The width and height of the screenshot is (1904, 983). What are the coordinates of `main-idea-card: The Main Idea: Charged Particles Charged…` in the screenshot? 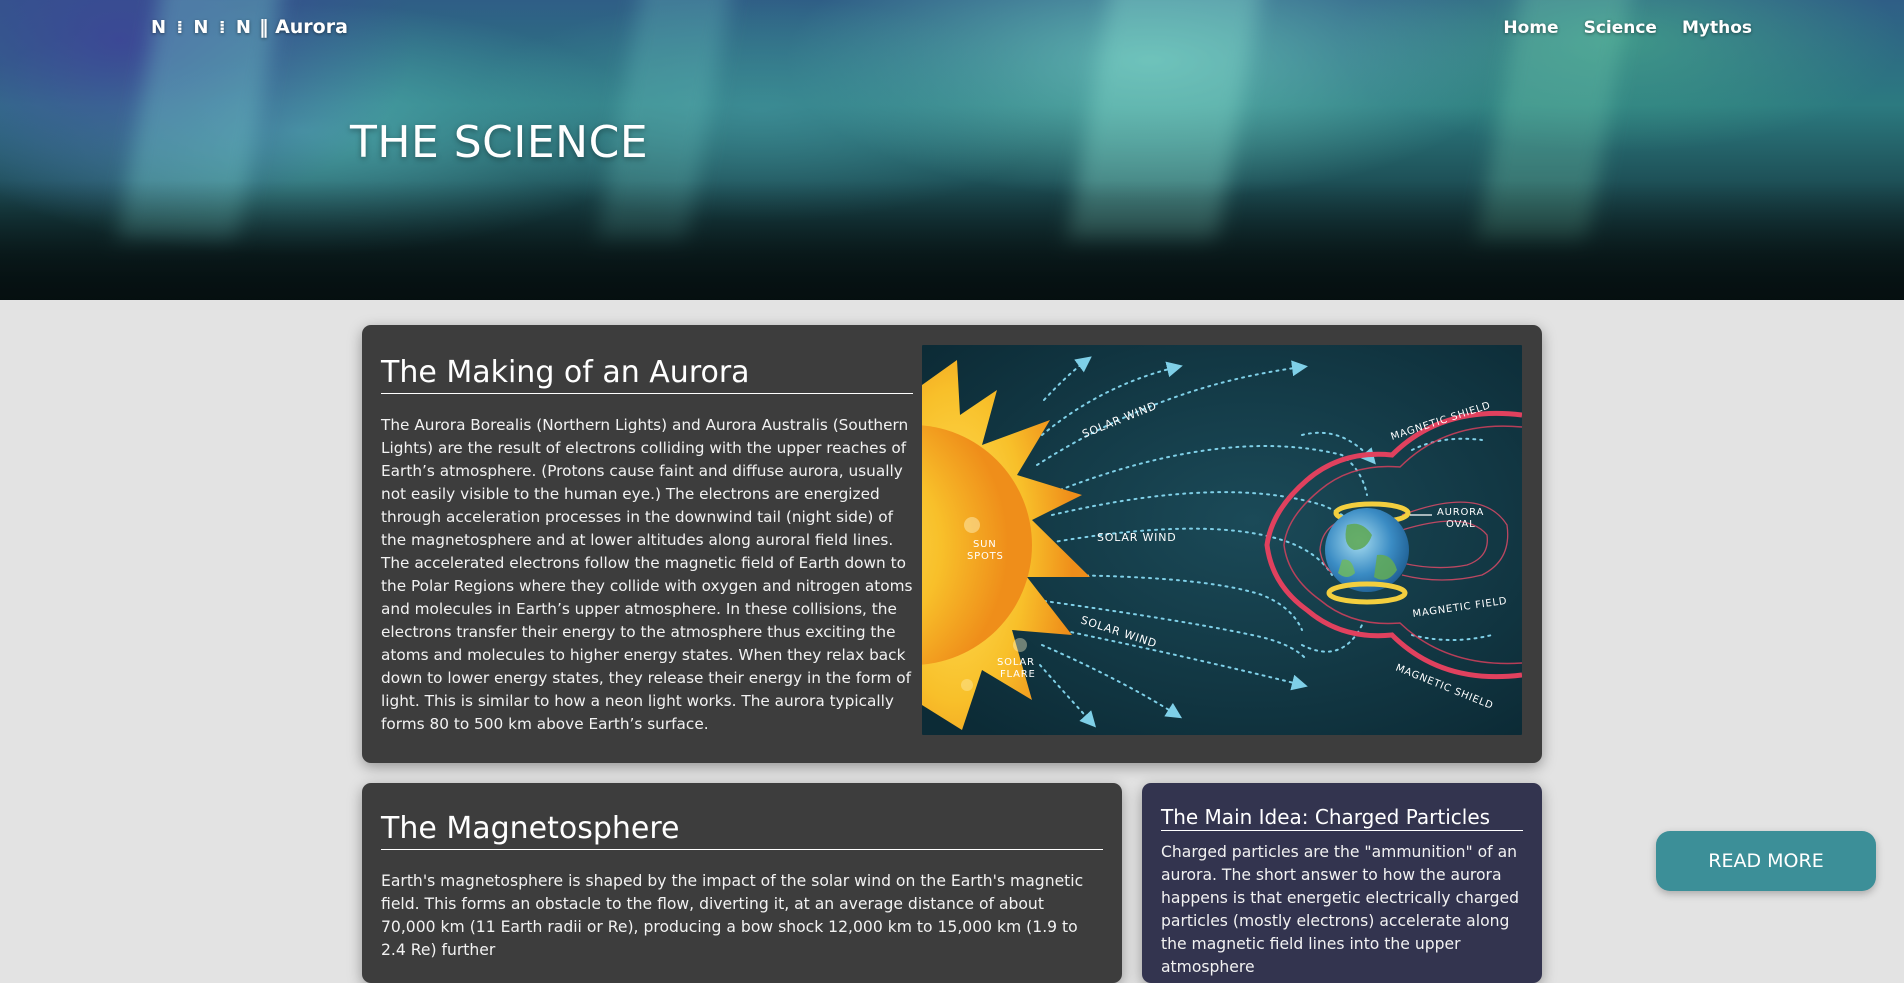 It's located at (1342, 883).